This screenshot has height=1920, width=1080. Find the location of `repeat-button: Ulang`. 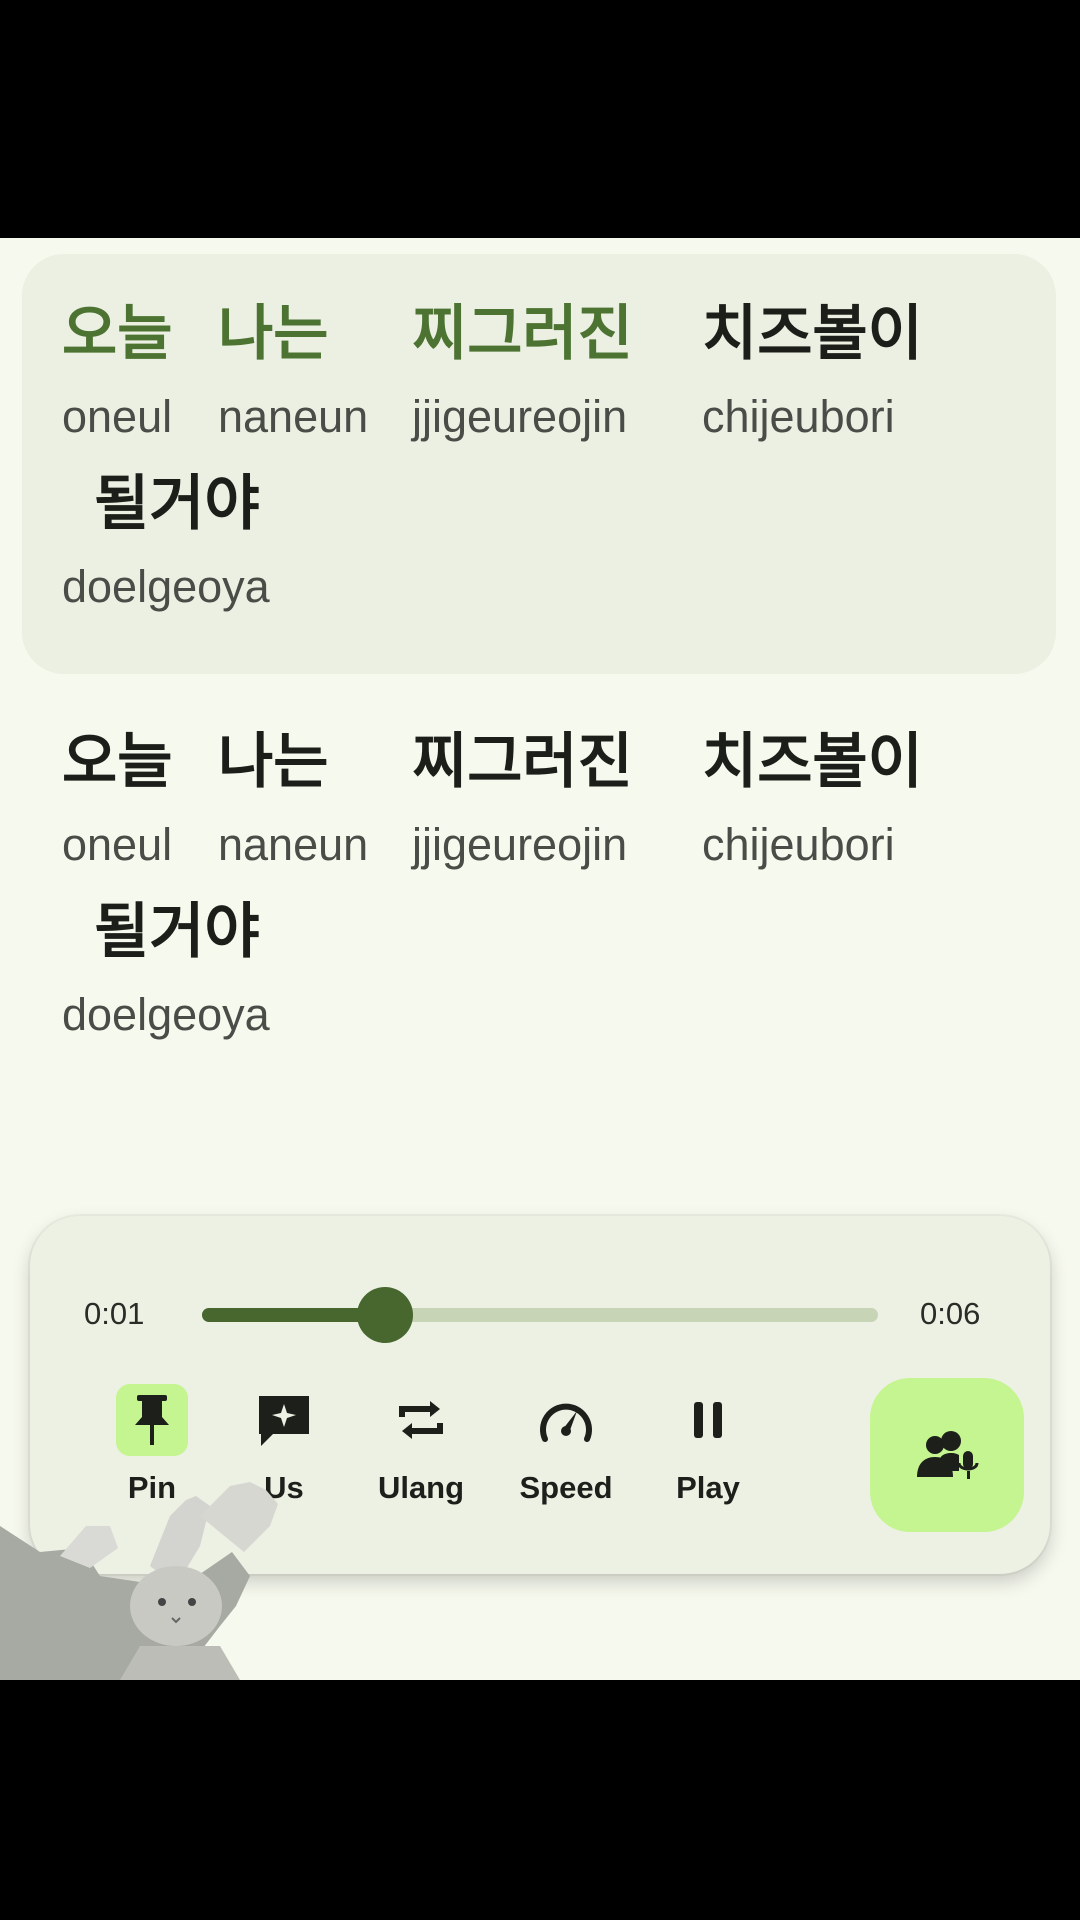

repeat-button: Ulang is located at coordinates (421, 1445).